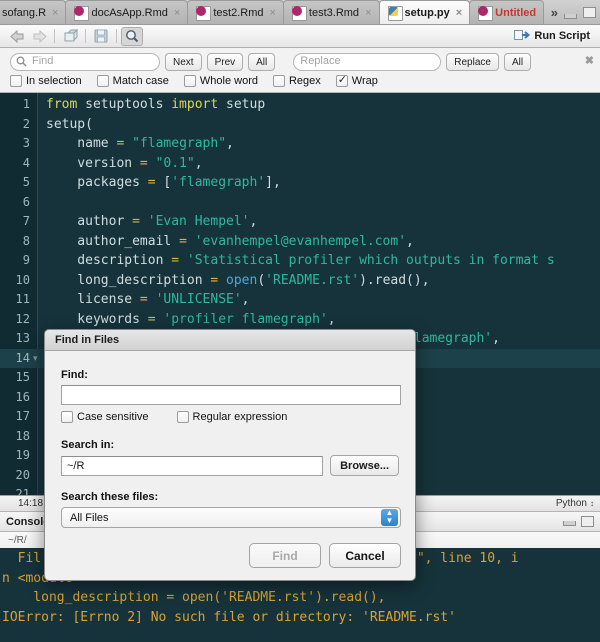 The image size is (600, 642). What do you see at coordinates (127, 12) in the screenshot?
I see `editor-tab-docasapp-rmd: docAsApp.Rmd ×` at bounding box center [127, 12].